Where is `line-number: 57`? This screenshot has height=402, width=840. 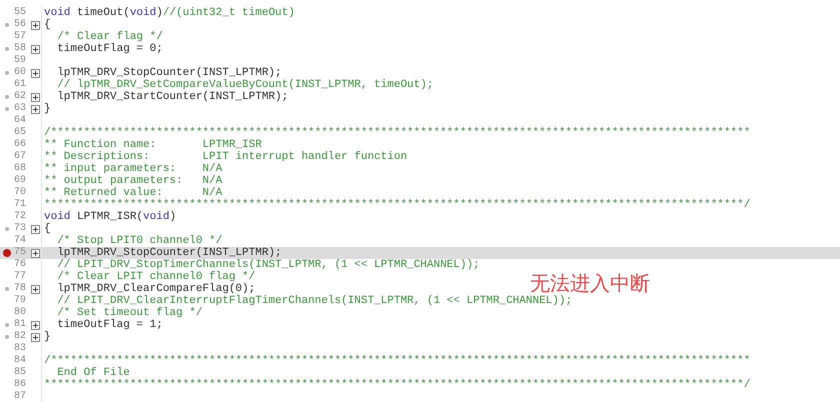
line-number: 57 is located at coordinates (21, 37).